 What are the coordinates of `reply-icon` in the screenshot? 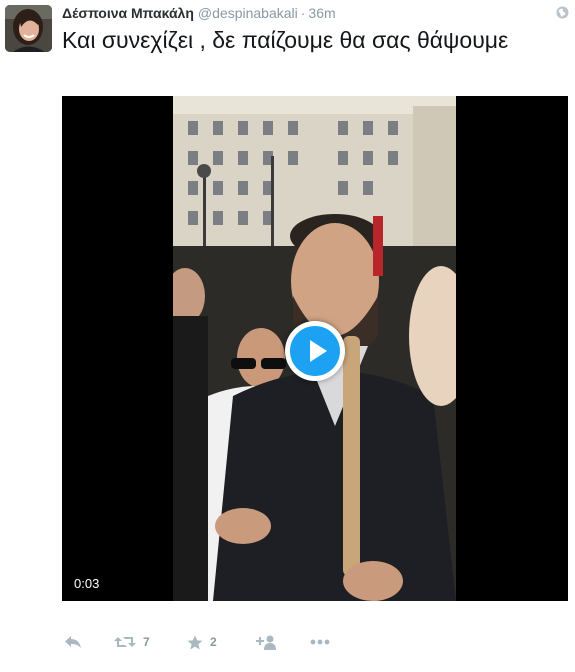 It's located at (73, 642).